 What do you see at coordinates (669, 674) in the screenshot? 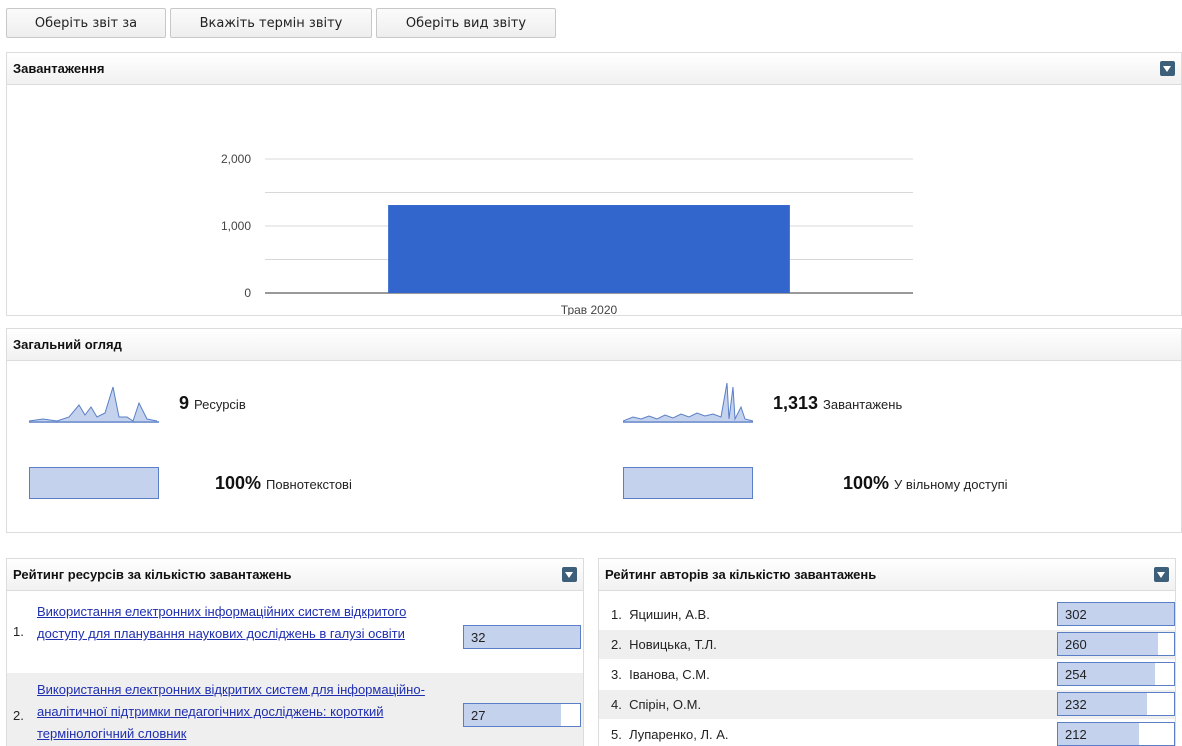
I see `author-text: Іванова, С.М.` at bounding box center [669, 674].